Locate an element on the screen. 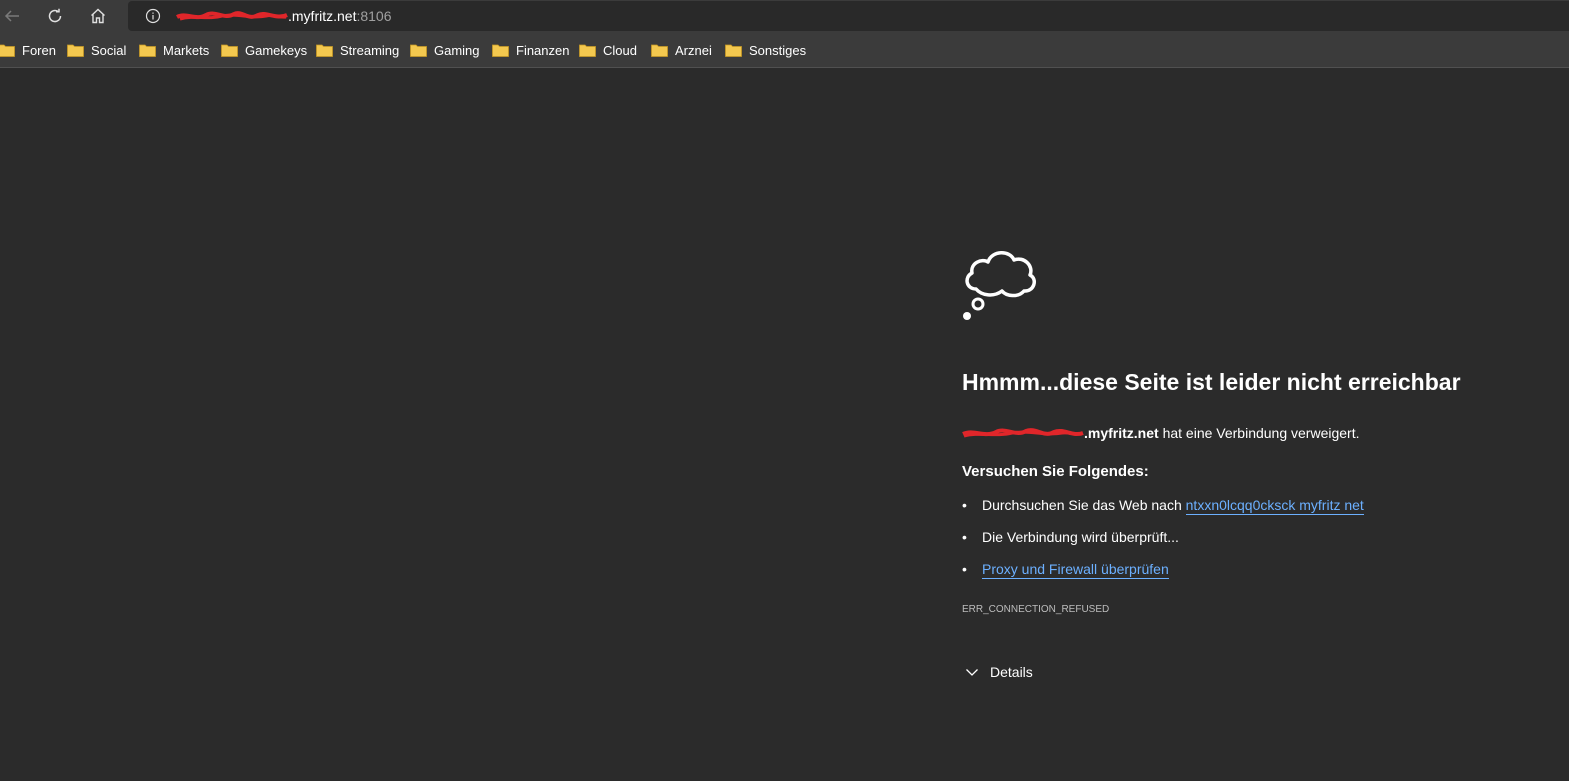 The height and width of the screenshot is (781, 1569). chevron-down-icon is located at coordinates (972, 672).